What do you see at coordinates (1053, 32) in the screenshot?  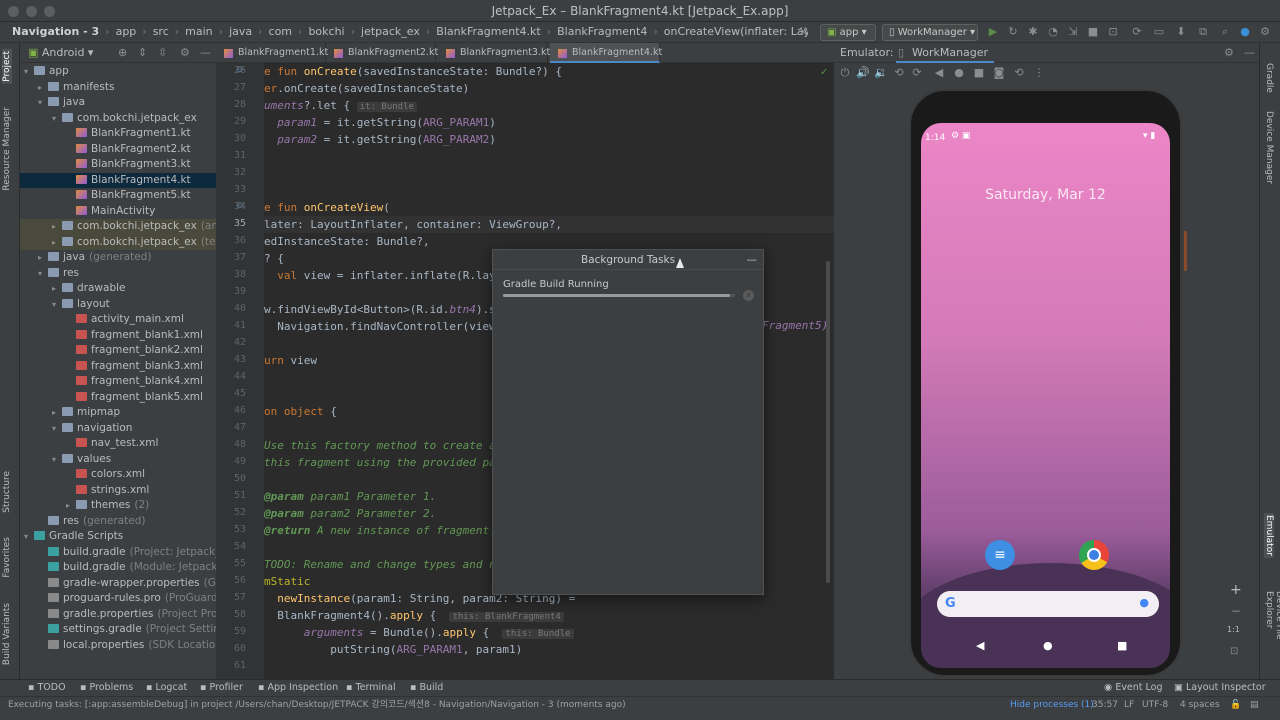 I see `profile-icon: ◔` at bounding box center [1053, 32].